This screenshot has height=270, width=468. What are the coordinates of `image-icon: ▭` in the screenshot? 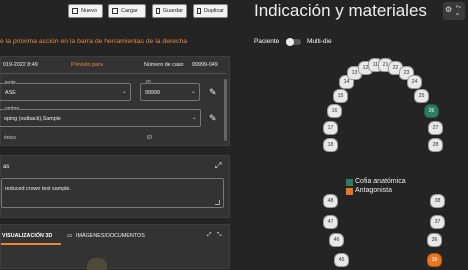 It's located at (70, 236).